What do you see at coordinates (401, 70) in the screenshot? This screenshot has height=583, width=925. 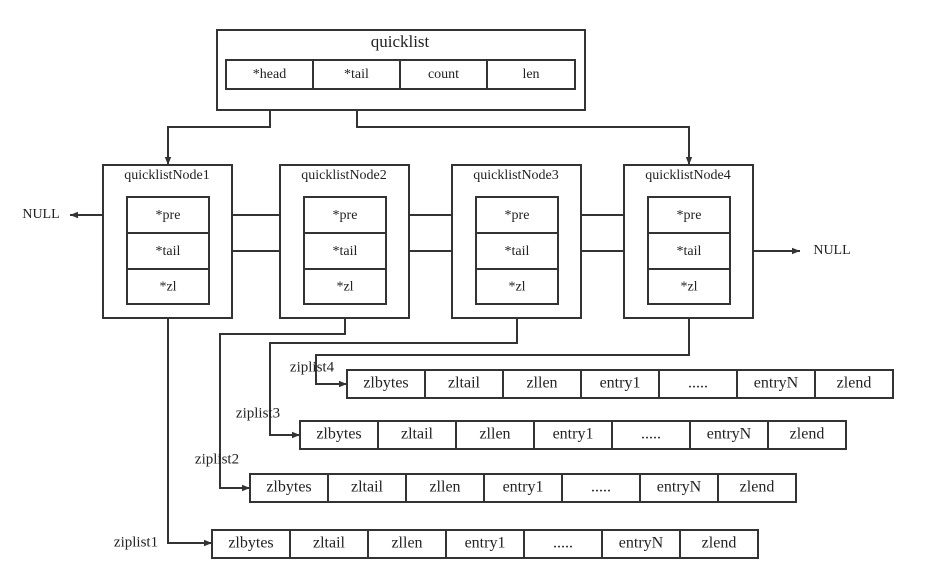 I see `quicklist-struct: quicklist *head *tail count len` at bounding box center [401, 70].